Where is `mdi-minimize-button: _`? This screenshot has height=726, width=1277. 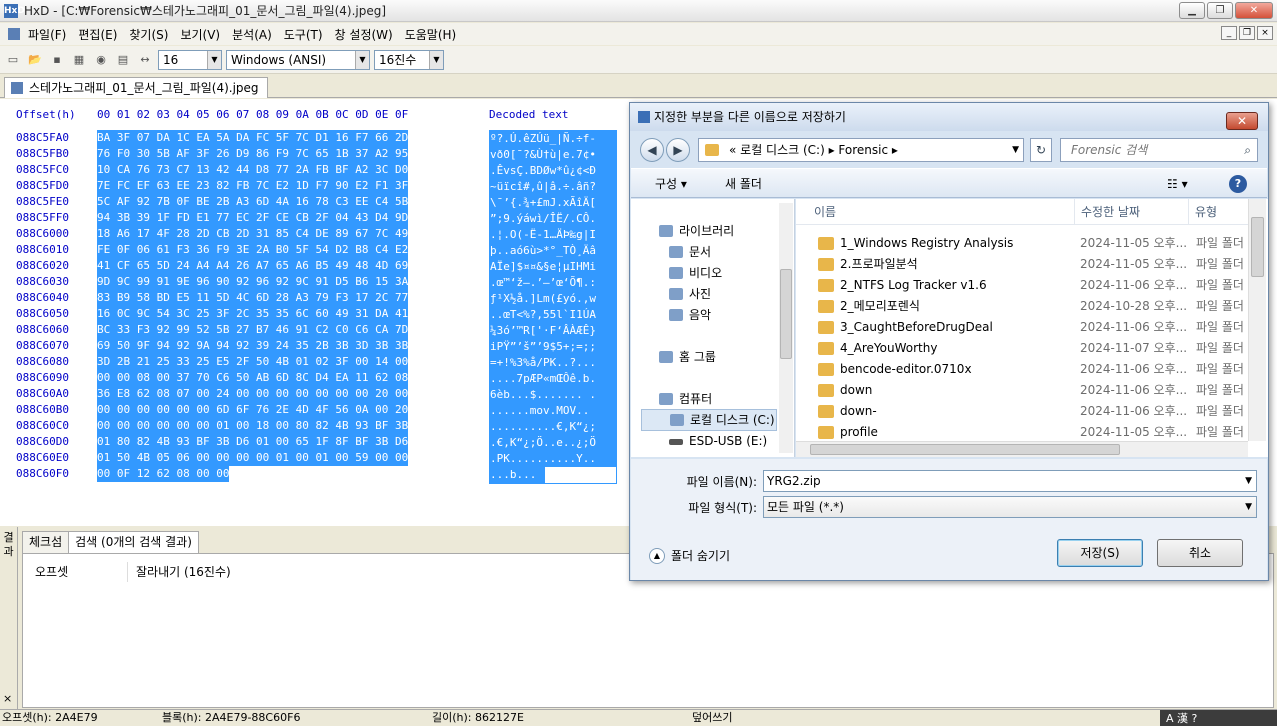 mdi-minimize-button: _ is located at coordinates (1229, 33).